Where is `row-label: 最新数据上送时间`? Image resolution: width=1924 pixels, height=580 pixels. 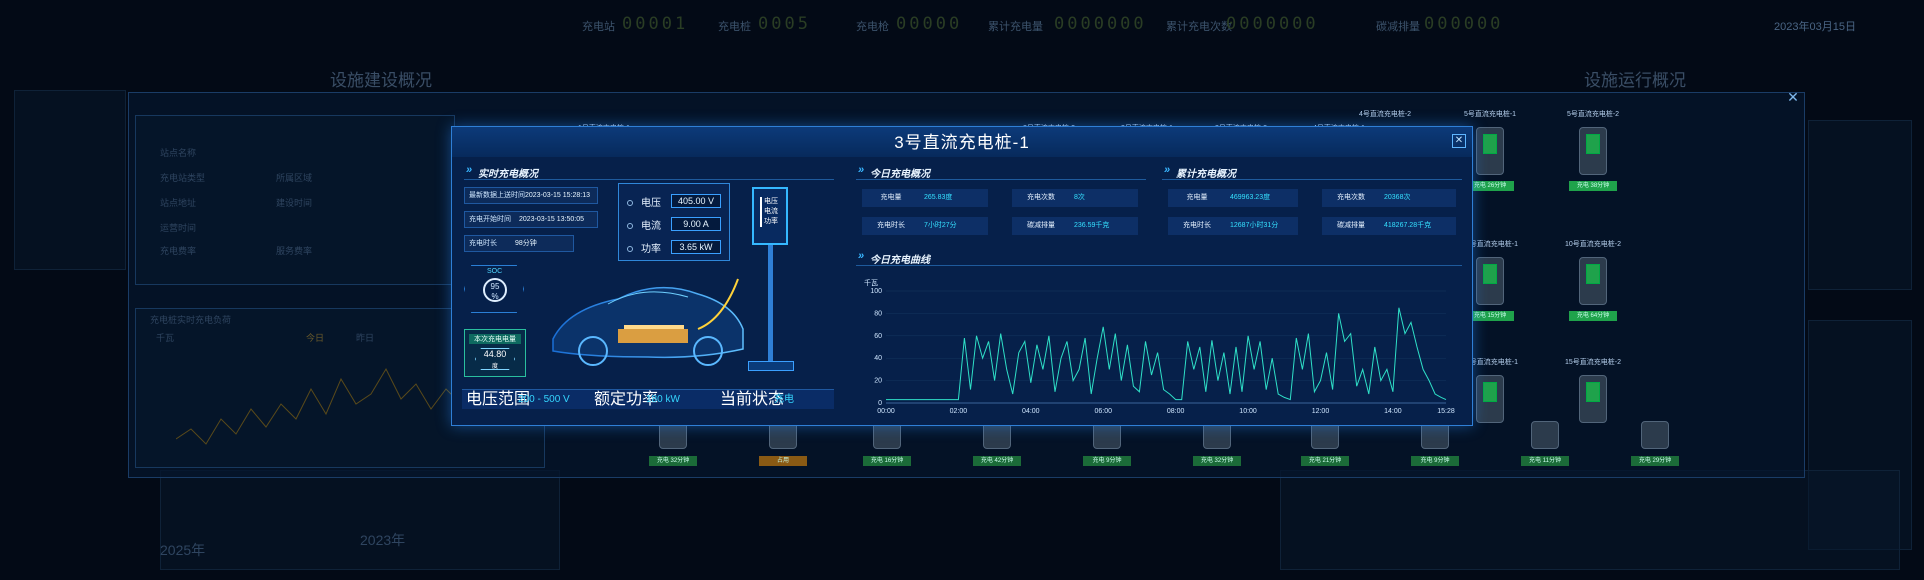
row-label: 最新数据上送时间 is located at coordinates (497, 195).